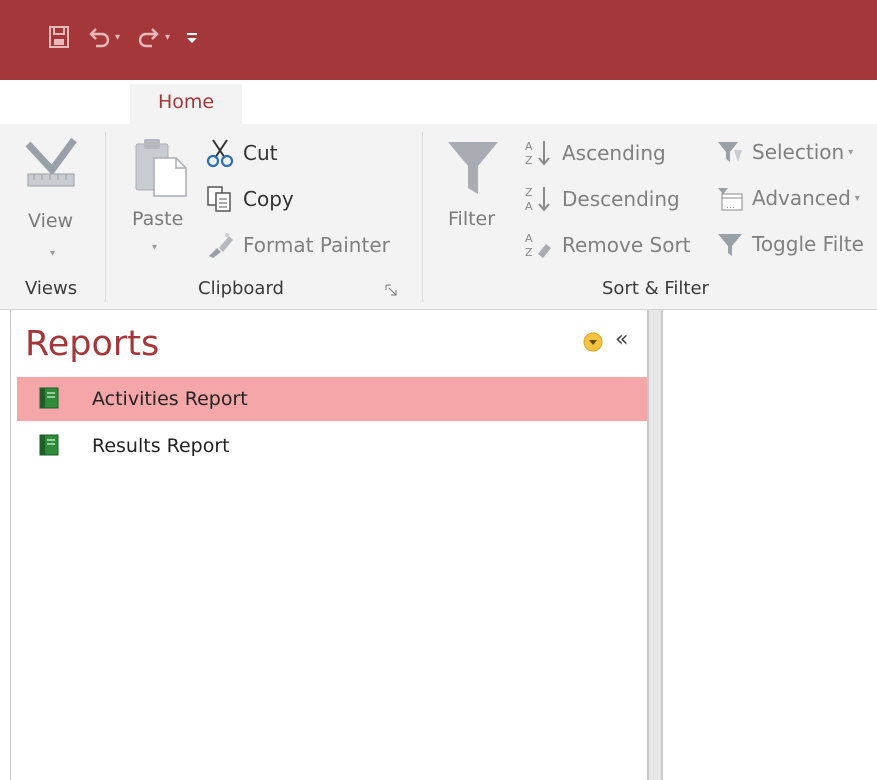  I want to click on undo-button: ▾, so click(103, 37).